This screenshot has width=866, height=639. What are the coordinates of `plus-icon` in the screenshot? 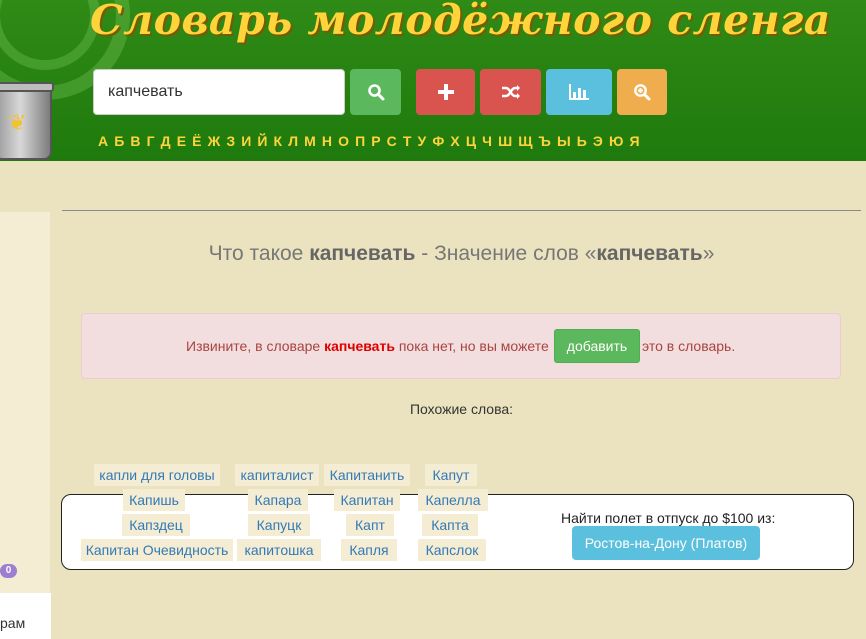 It's located at (445, 92).